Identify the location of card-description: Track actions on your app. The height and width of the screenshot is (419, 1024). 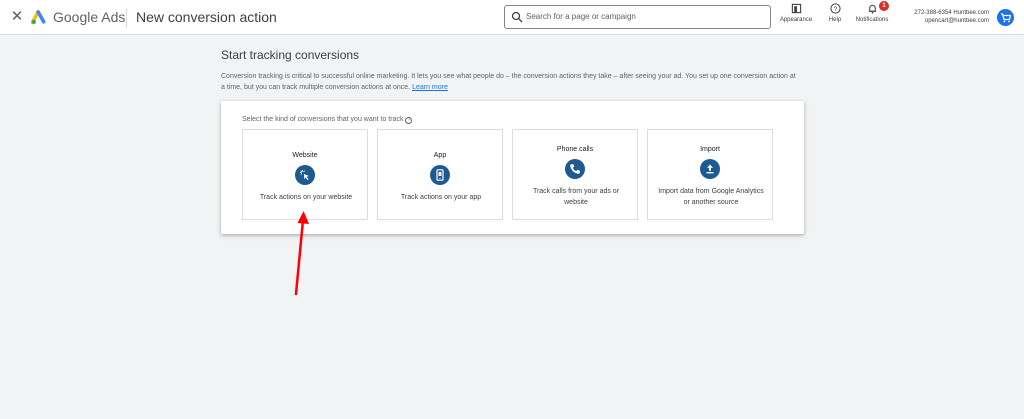
(441, 197).